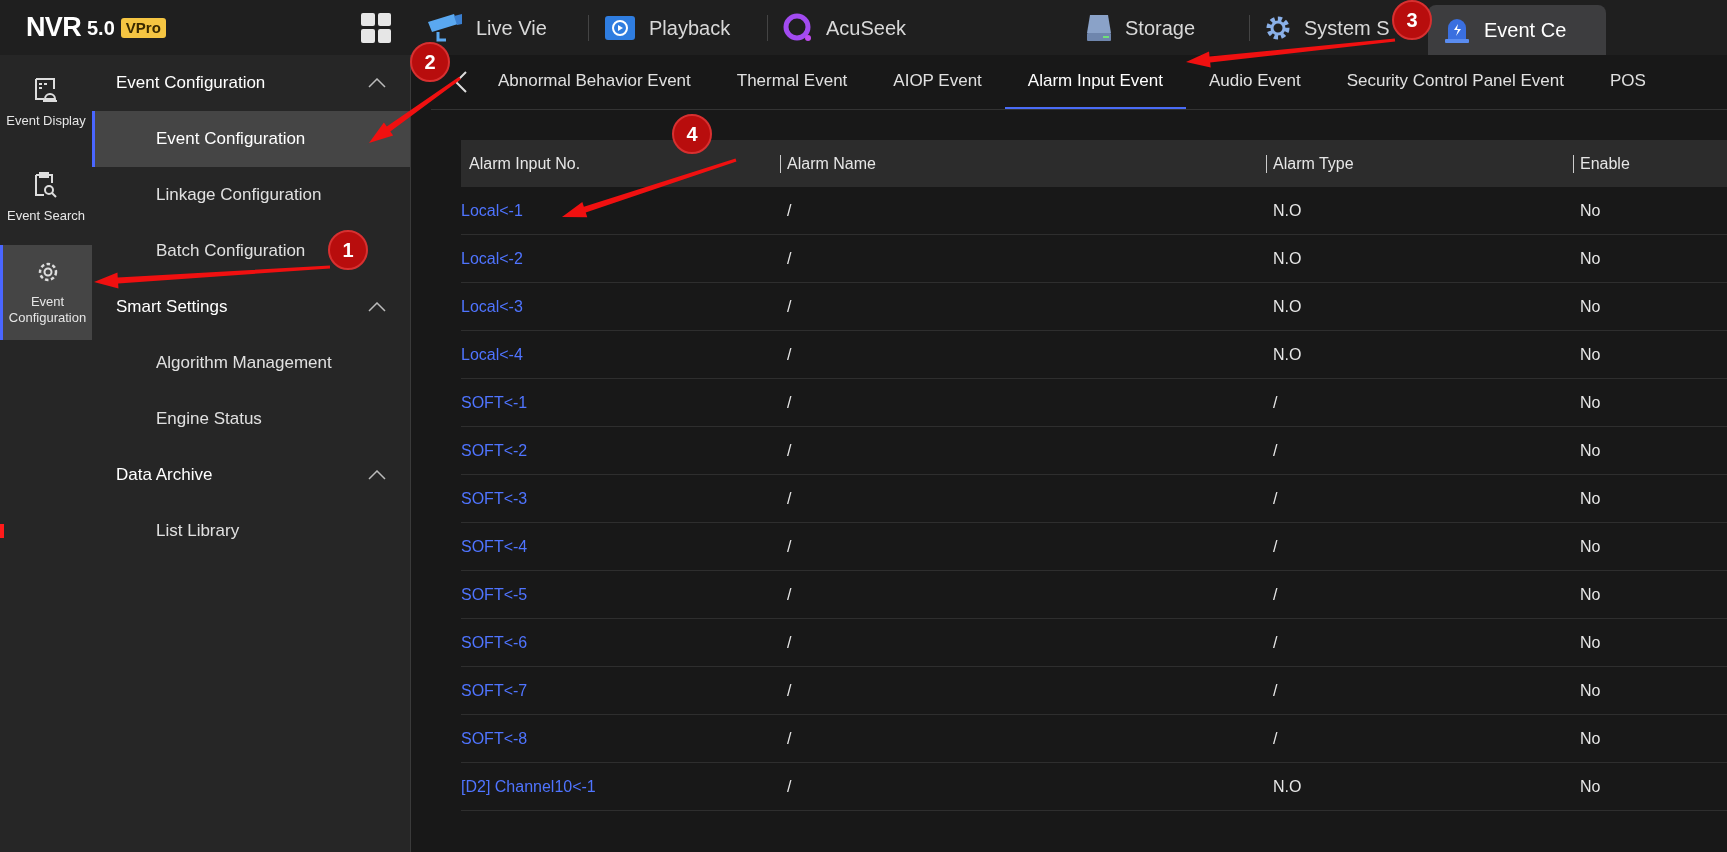 This screenshot has width=1727, height=852. I want to click on alarm-input-link: SOFT<-2, so click(494, 450).